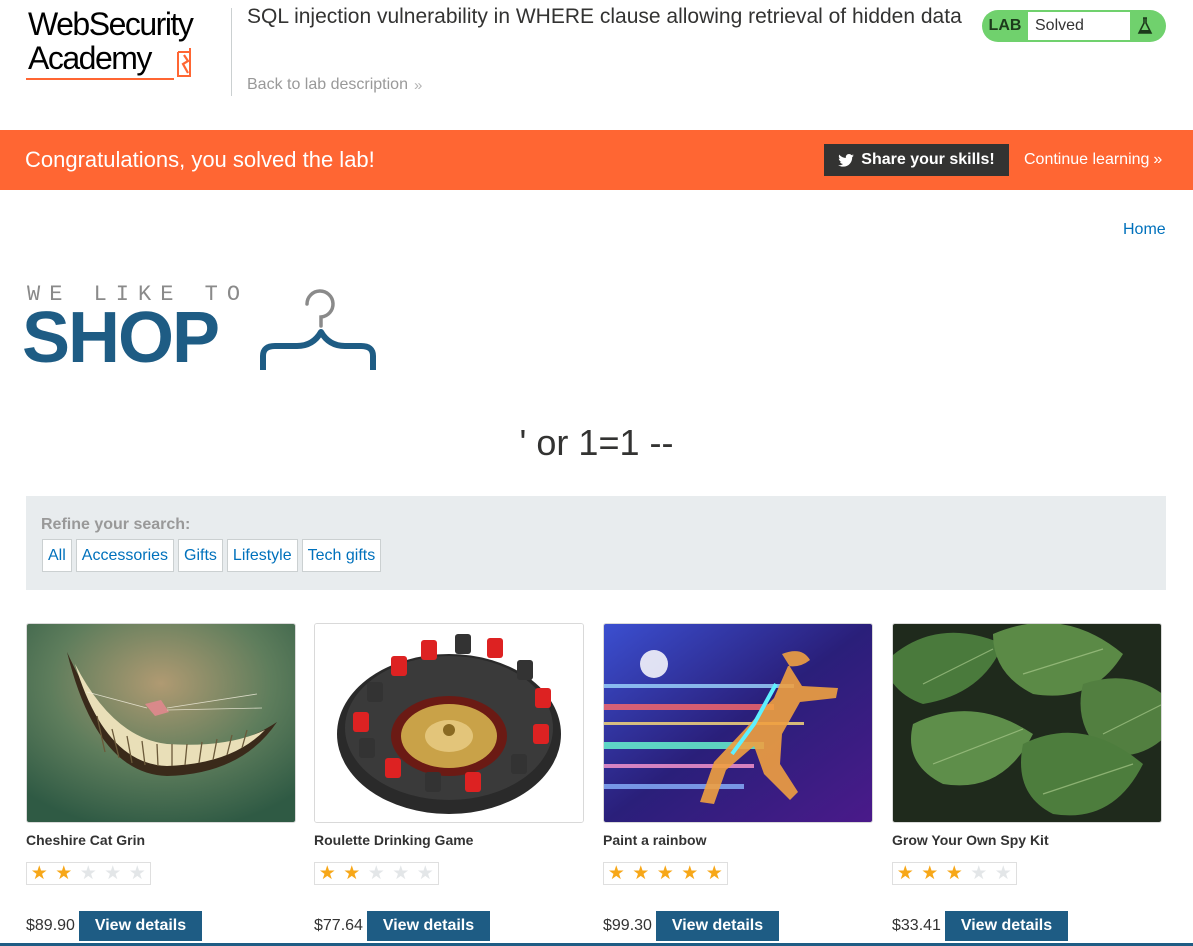  What do you see at coordinates (116, 524) in the screenshot?
I see `refine-search-label: Refine your search:` at bounding box center [116, 524].